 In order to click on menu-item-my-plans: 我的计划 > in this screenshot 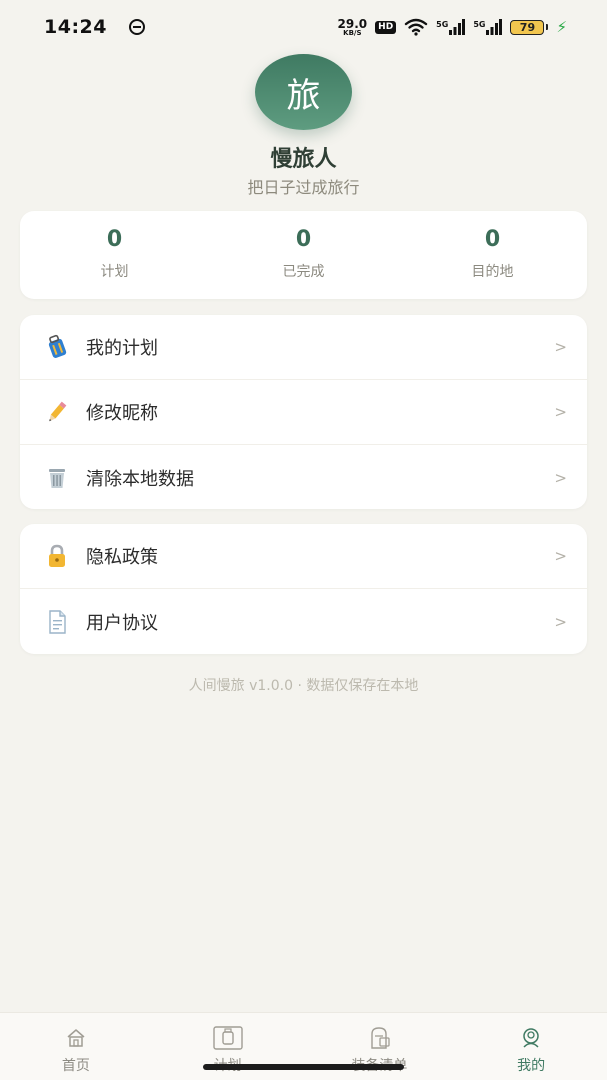, I will do `click(303, 347)`.